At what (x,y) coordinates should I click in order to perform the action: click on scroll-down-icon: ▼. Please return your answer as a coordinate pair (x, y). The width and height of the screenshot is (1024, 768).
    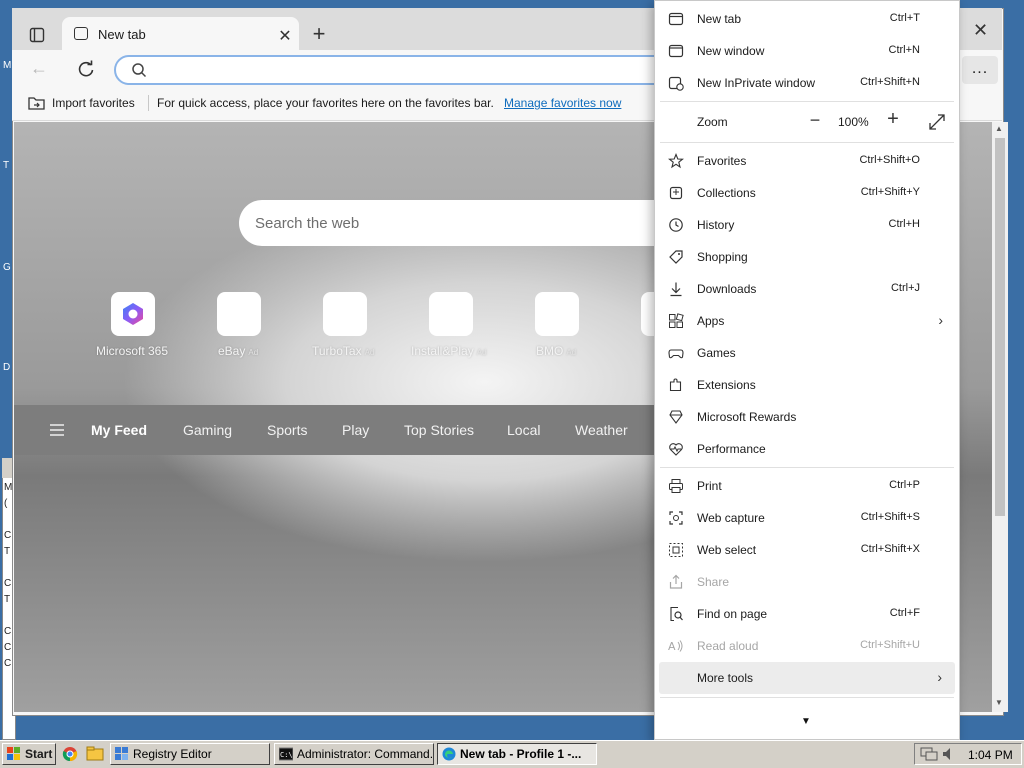
    Looking at the image, I should click on (999, 702).